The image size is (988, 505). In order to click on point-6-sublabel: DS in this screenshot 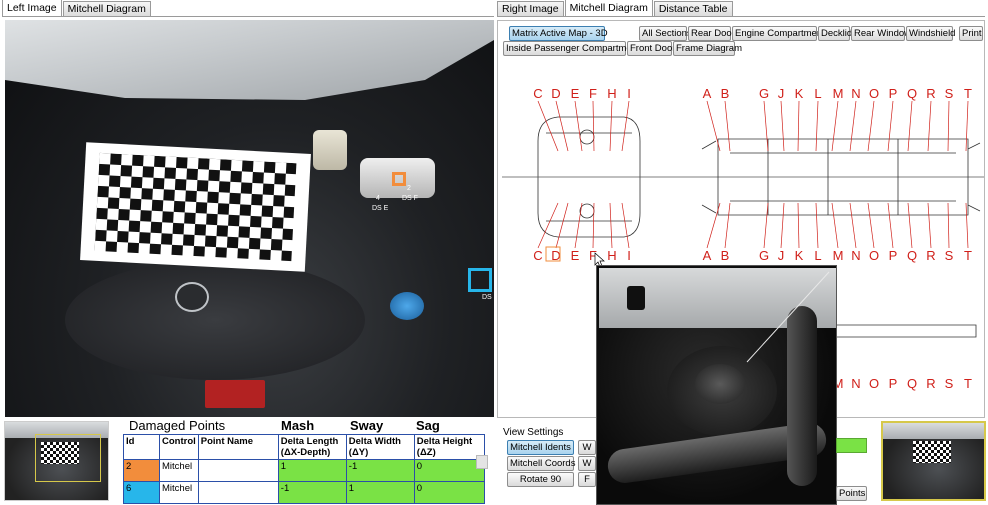, I will do `click(487, 297)`.